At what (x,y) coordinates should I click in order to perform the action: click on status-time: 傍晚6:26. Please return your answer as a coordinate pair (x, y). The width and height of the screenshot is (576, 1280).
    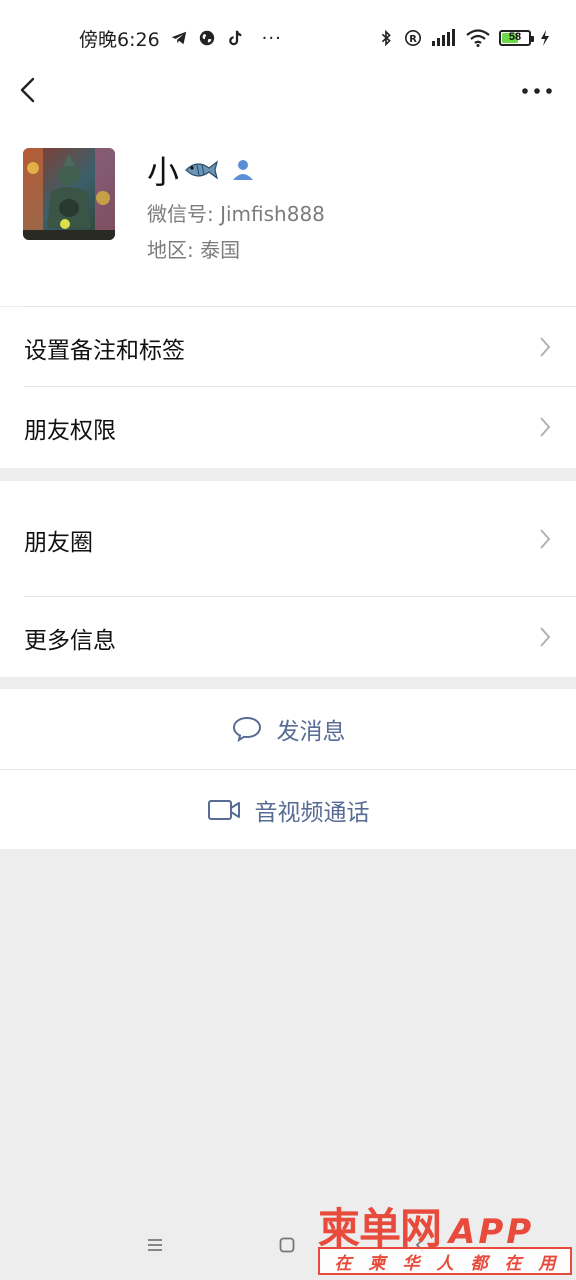
    Looking at the image, I should click on (119, 39).